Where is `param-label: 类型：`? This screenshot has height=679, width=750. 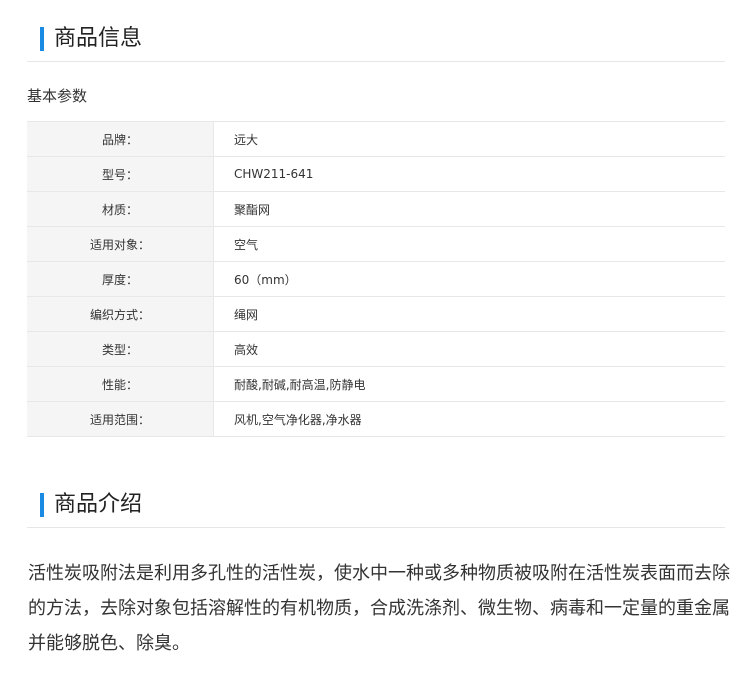
param-label: 类型： is located at coordinates (120, 349).